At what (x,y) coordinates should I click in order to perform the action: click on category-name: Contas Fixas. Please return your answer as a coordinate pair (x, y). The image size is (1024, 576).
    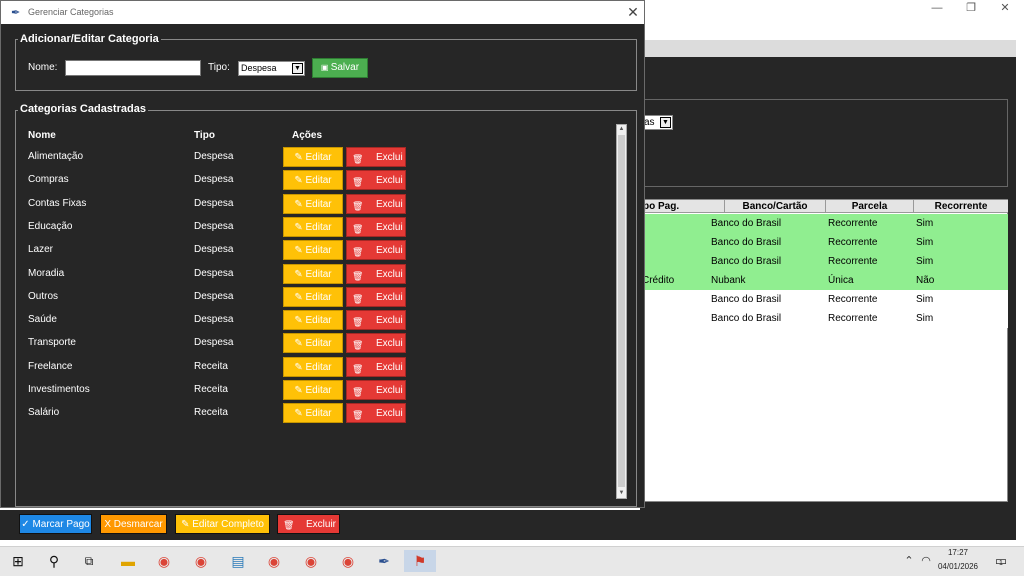
    Looking at the image, I should click on (57, 203).